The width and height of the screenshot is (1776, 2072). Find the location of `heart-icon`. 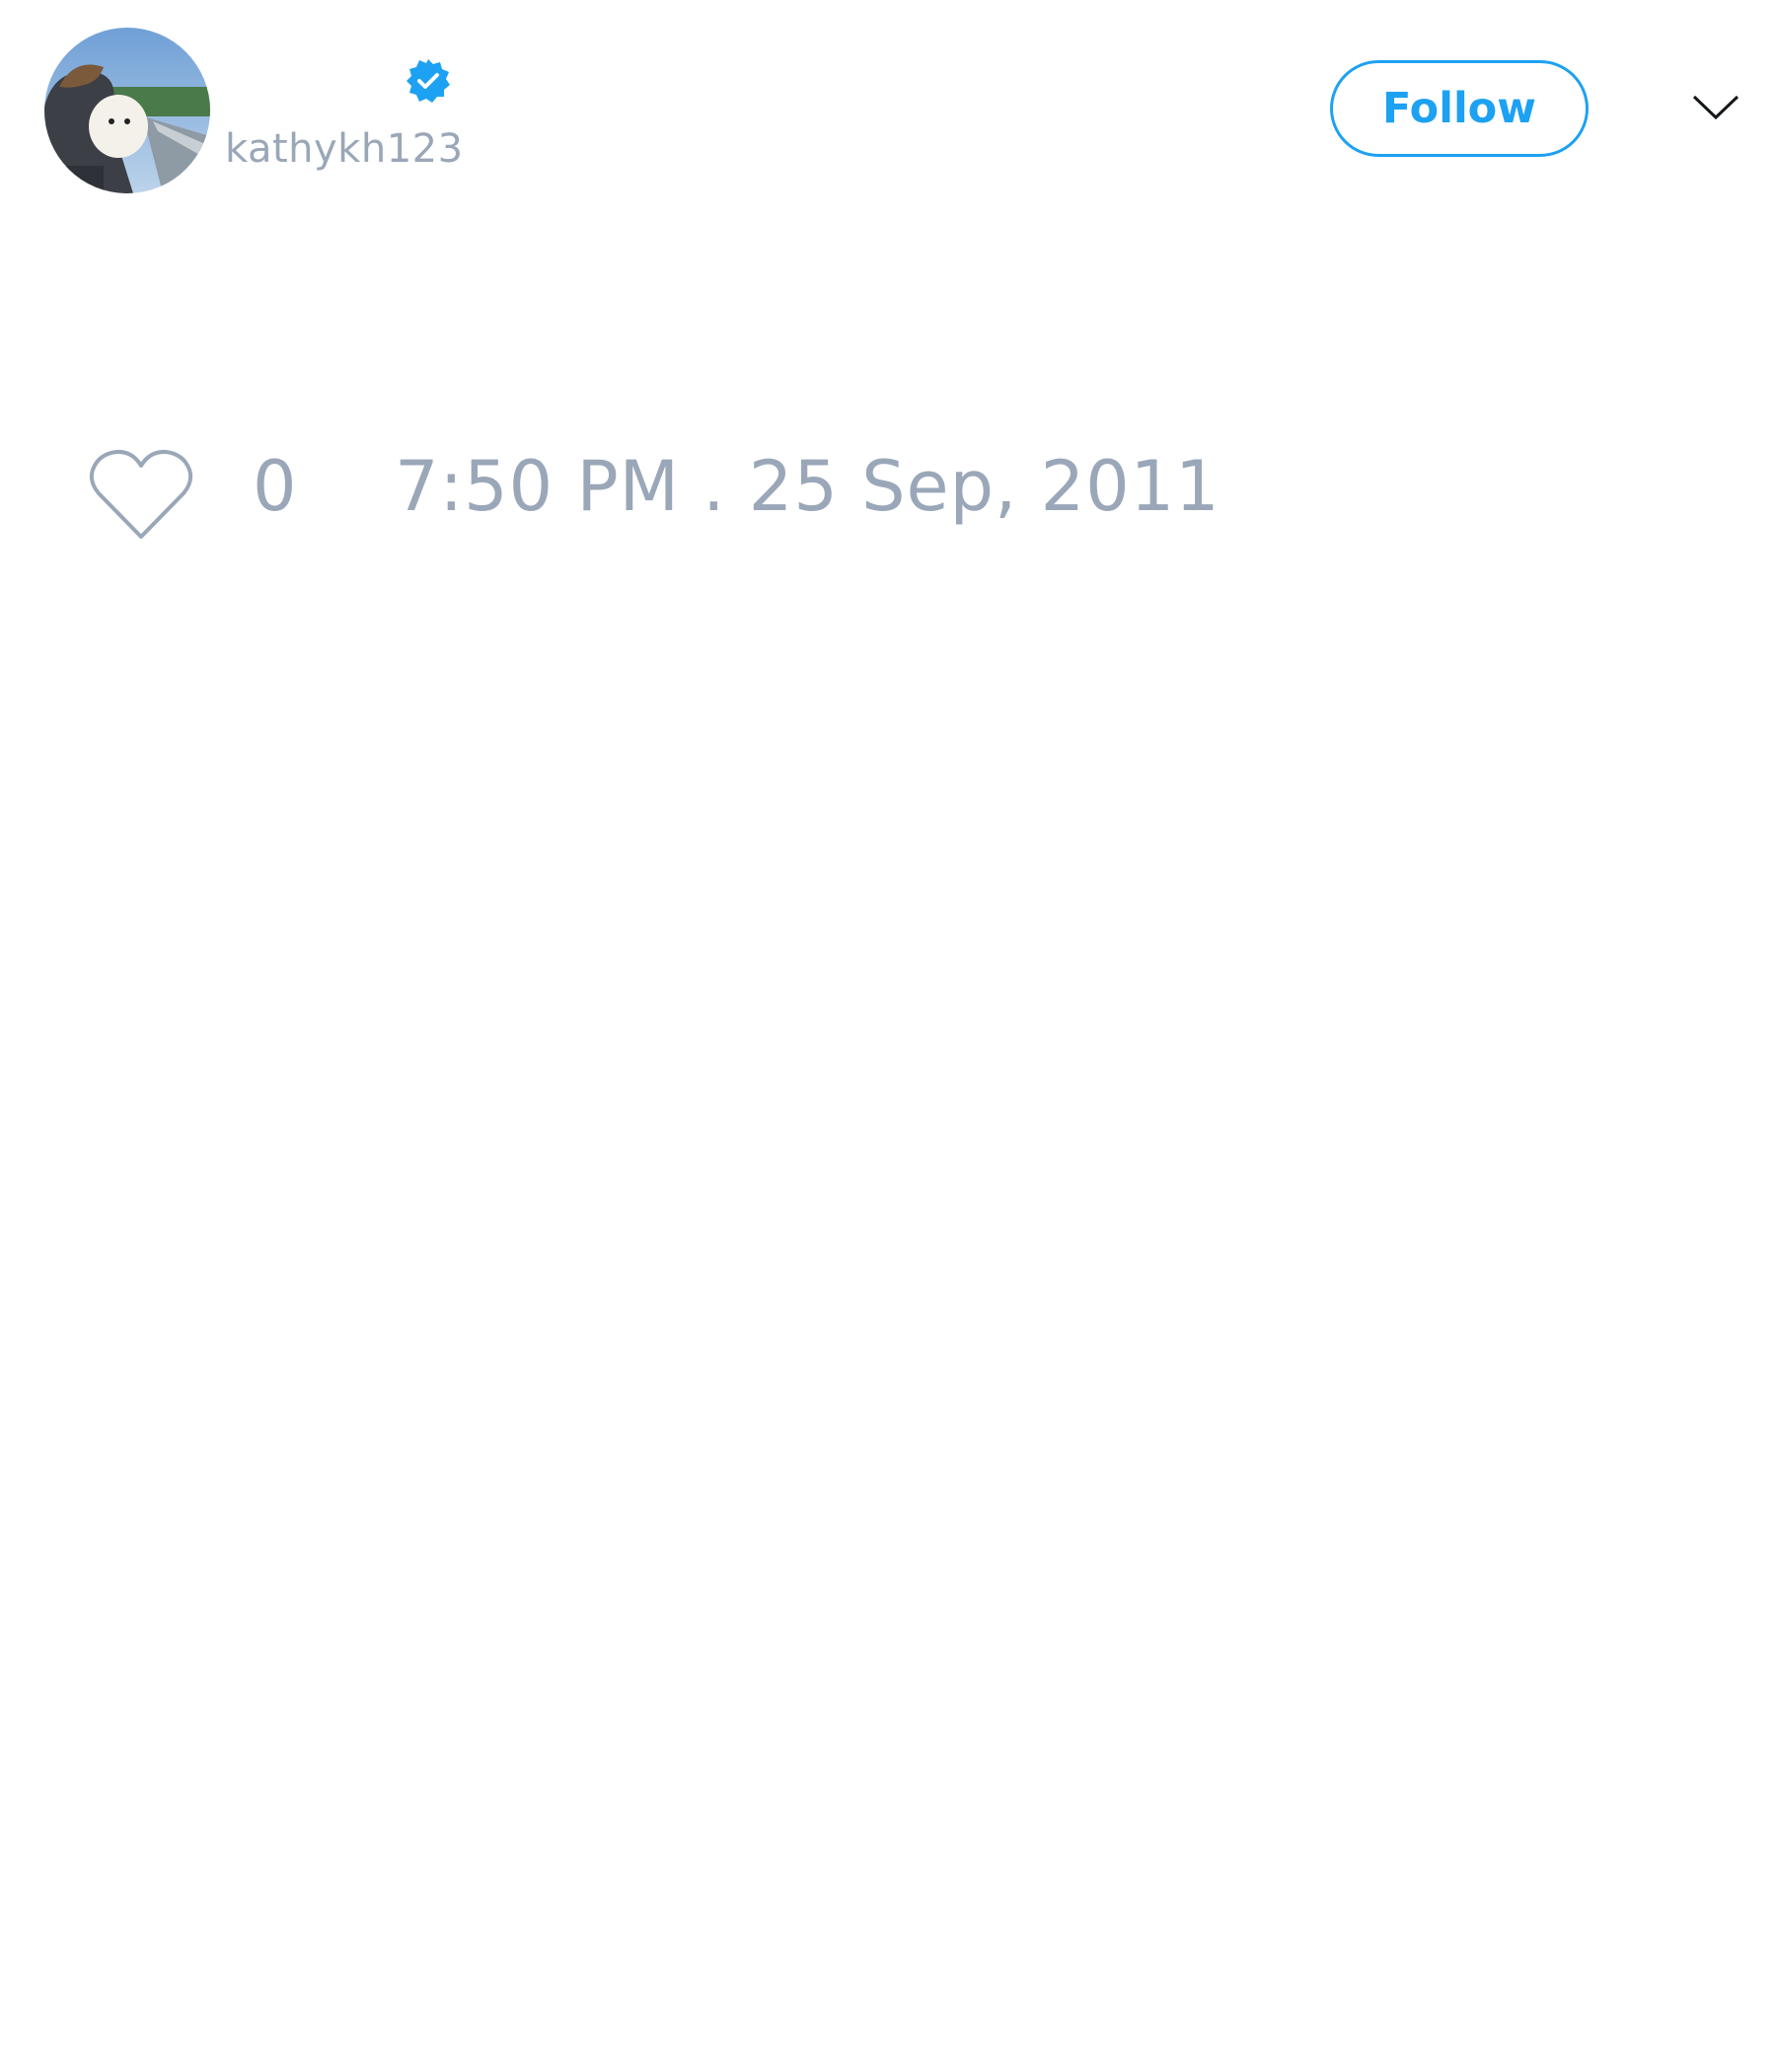

heart-icon is located at coordinates (141, 496).